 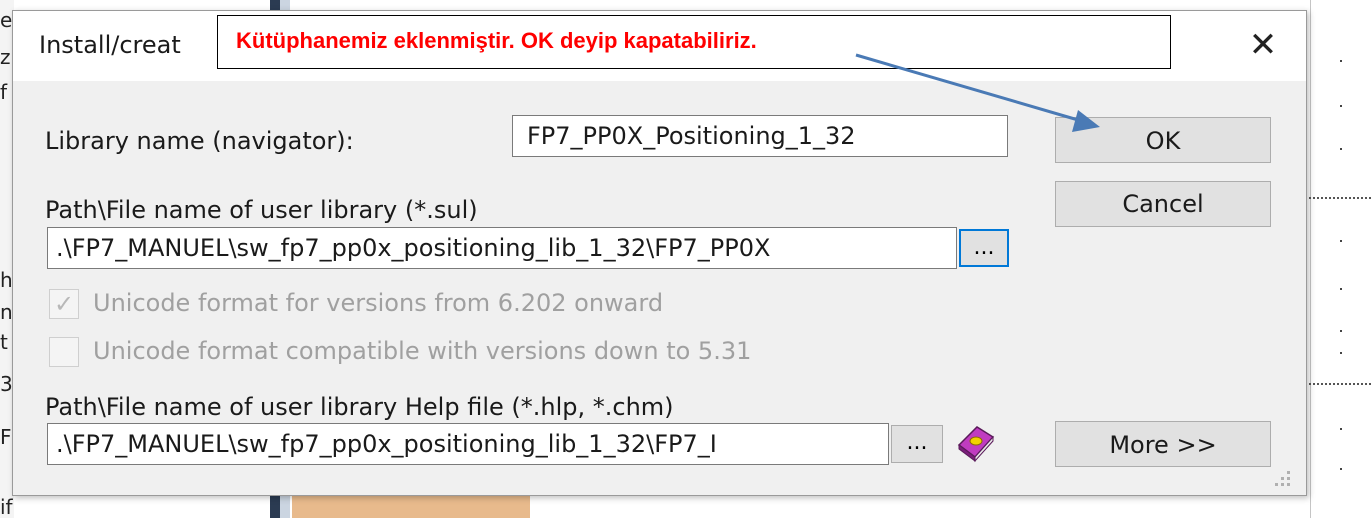 I want to click on close-icon: ✕, so click(x=1263, y=45).